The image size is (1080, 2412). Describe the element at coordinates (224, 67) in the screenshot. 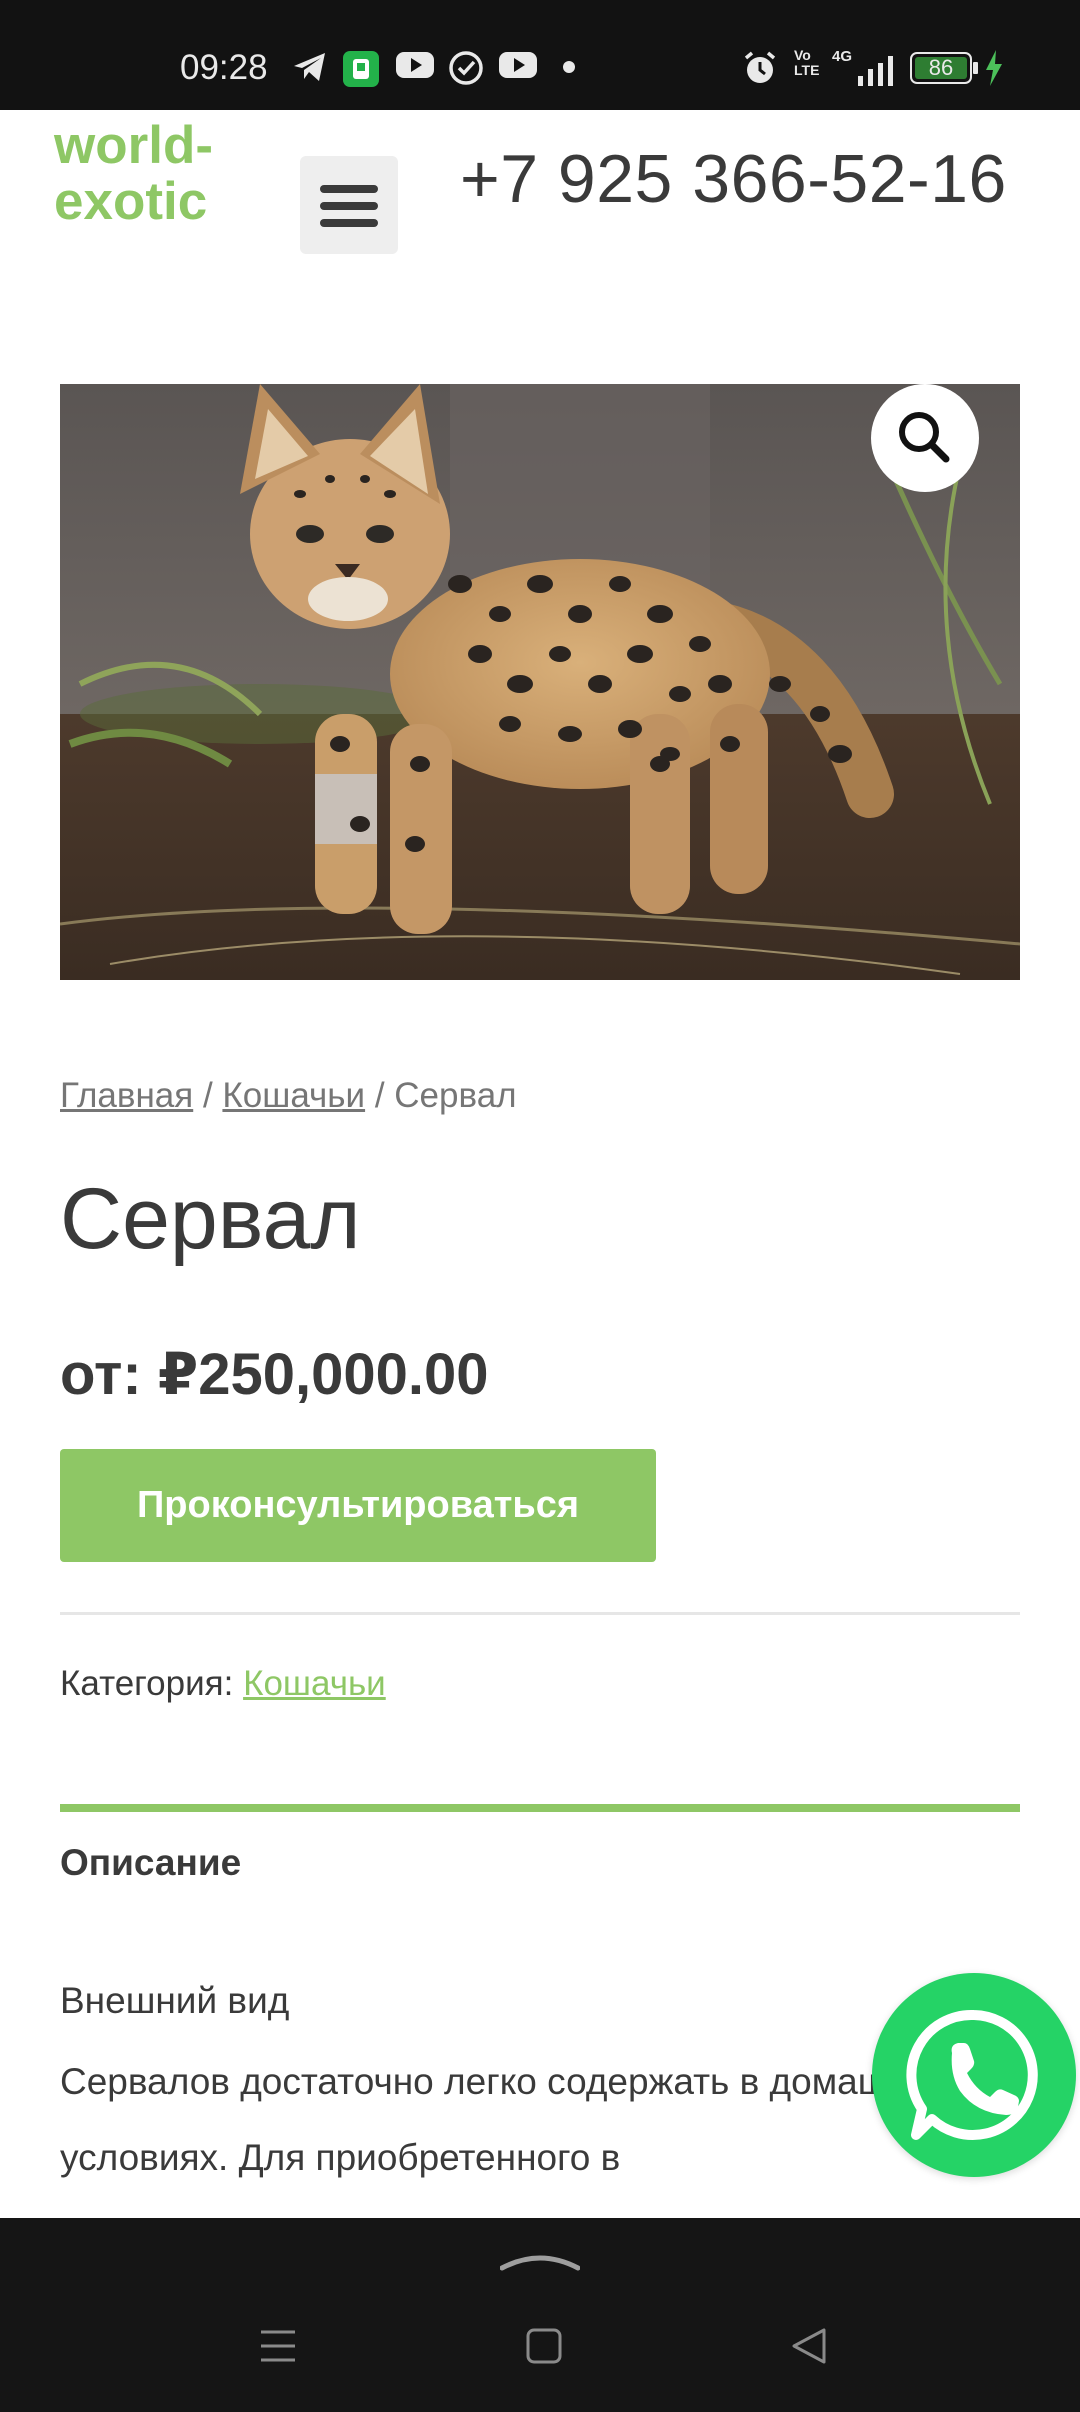

I see `status-time: 09:28` at that location.